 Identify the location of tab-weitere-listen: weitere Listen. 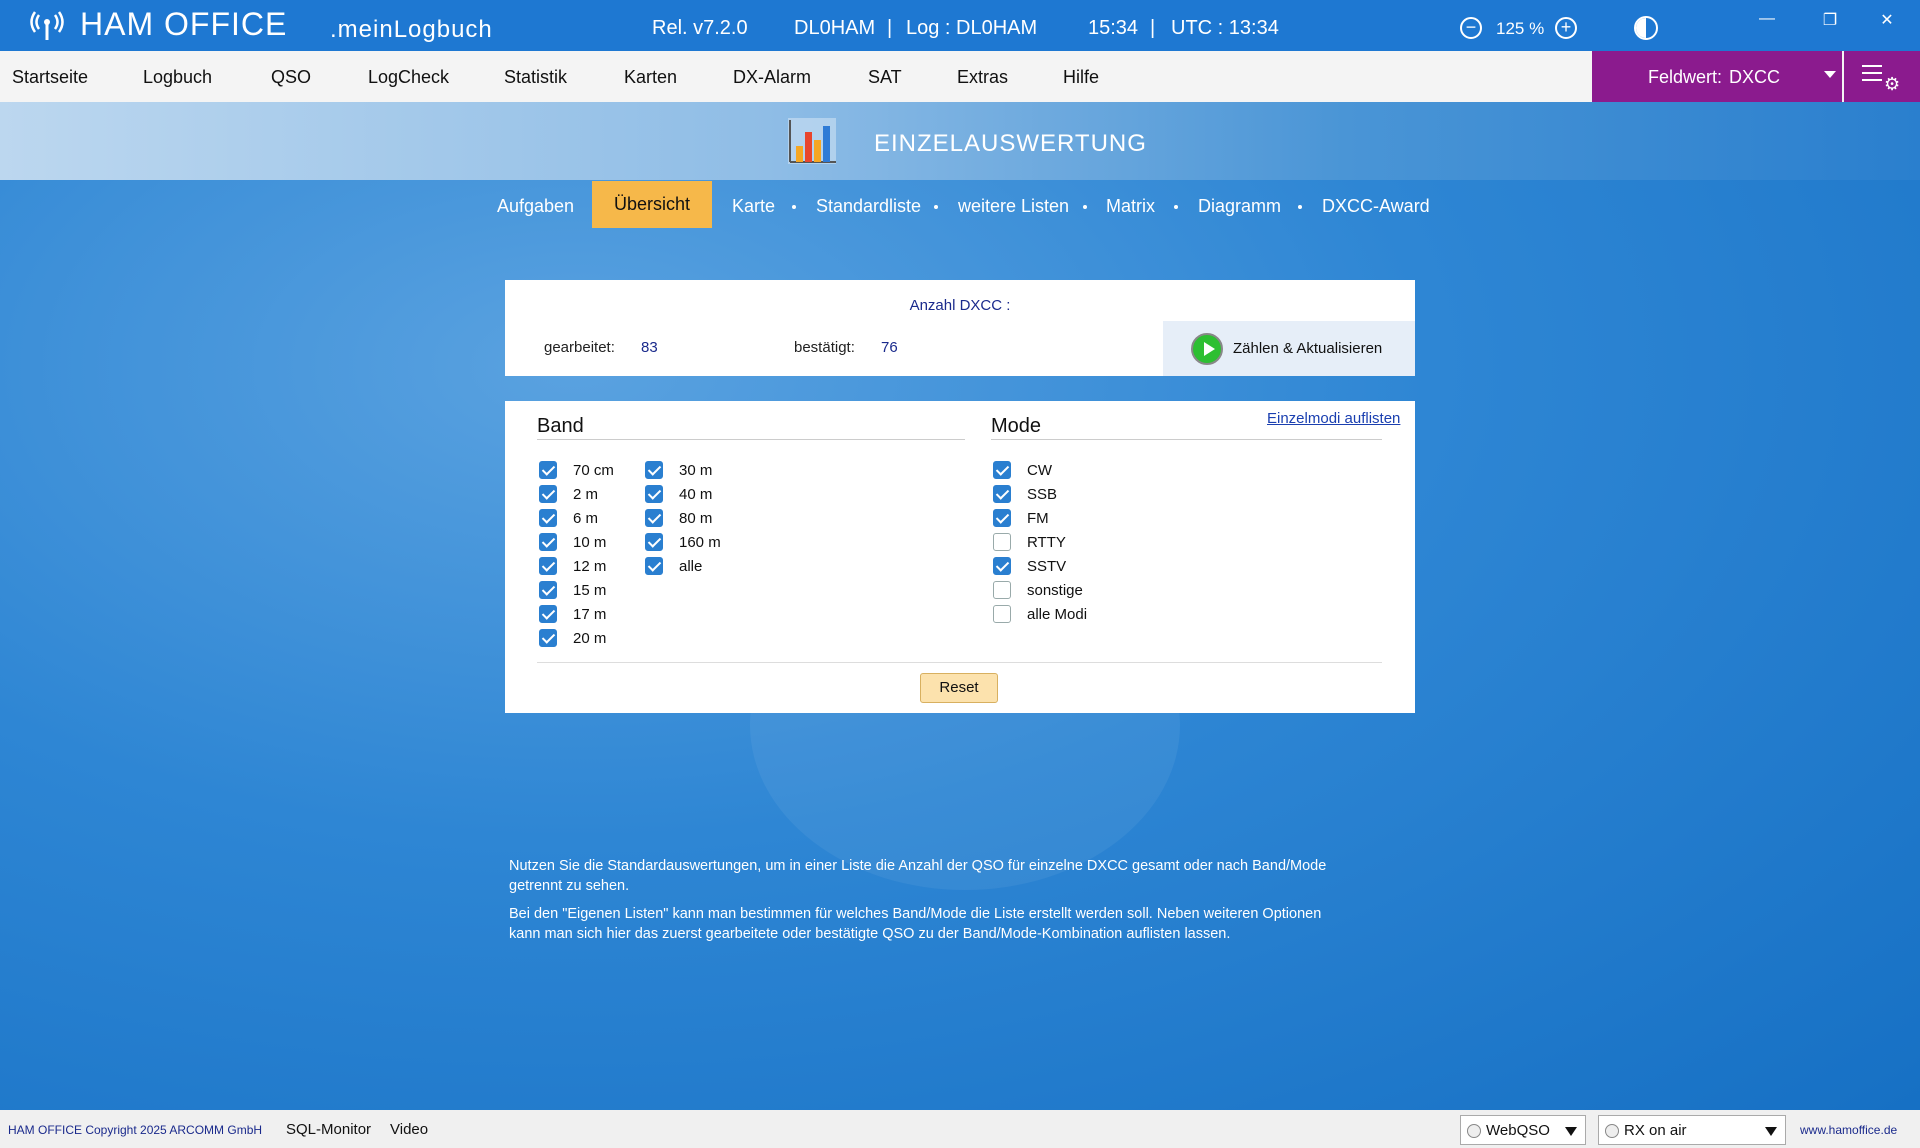
(1013, 206).